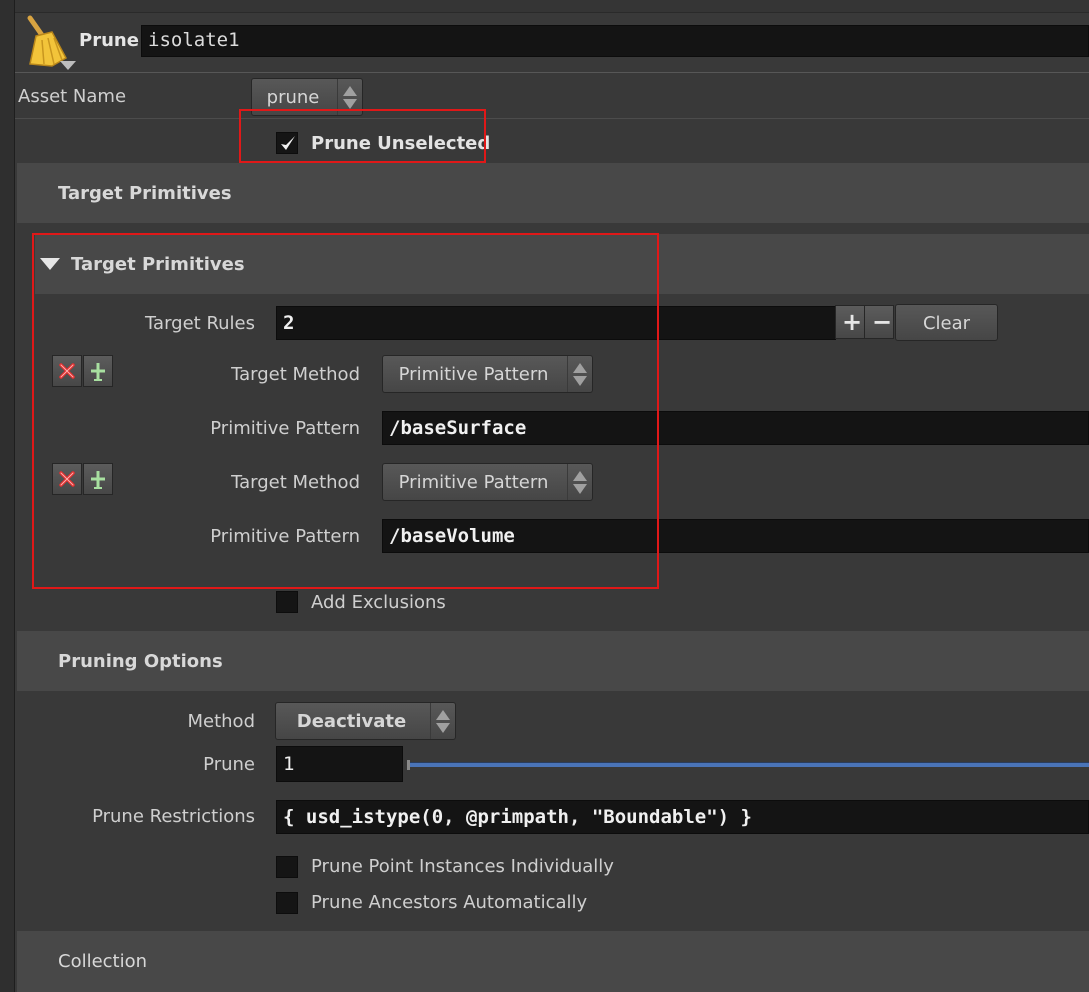 Image resolution: width=1089 pixels, height=992 pixels. I want to click on prune-ancestors-checkbox, so click(287, 903).